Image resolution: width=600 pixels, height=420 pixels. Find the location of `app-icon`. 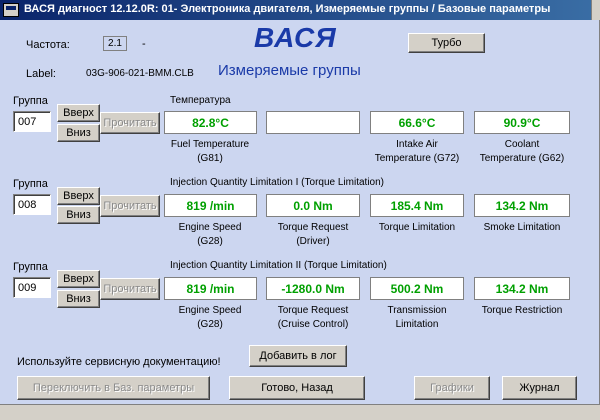

app-icon is located at coordinates (11, 10).